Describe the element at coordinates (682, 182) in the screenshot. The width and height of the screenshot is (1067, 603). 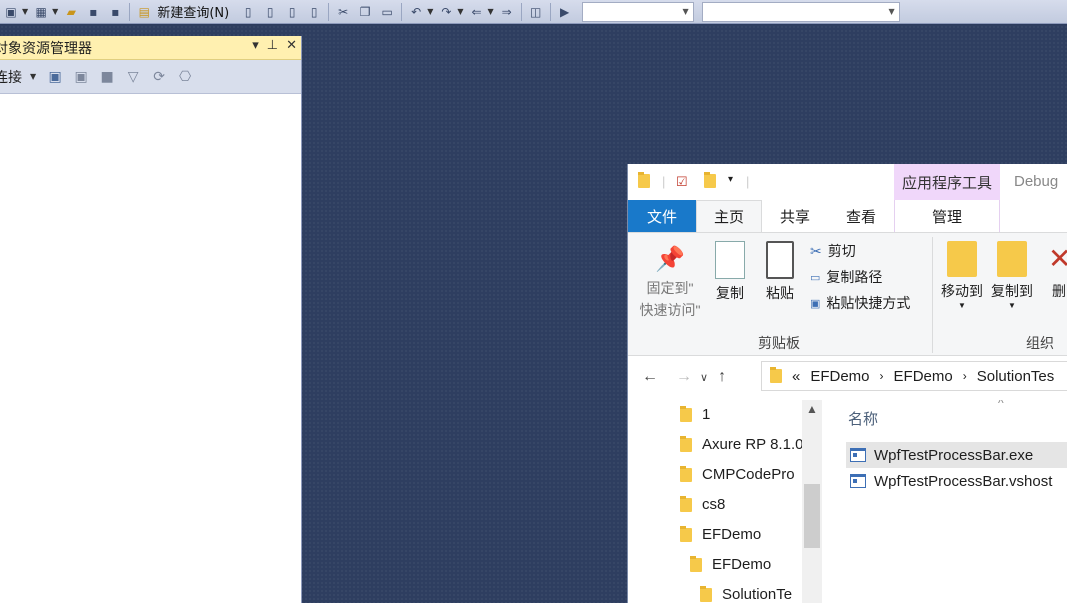
I see `properties-icon: ☑` at that location.